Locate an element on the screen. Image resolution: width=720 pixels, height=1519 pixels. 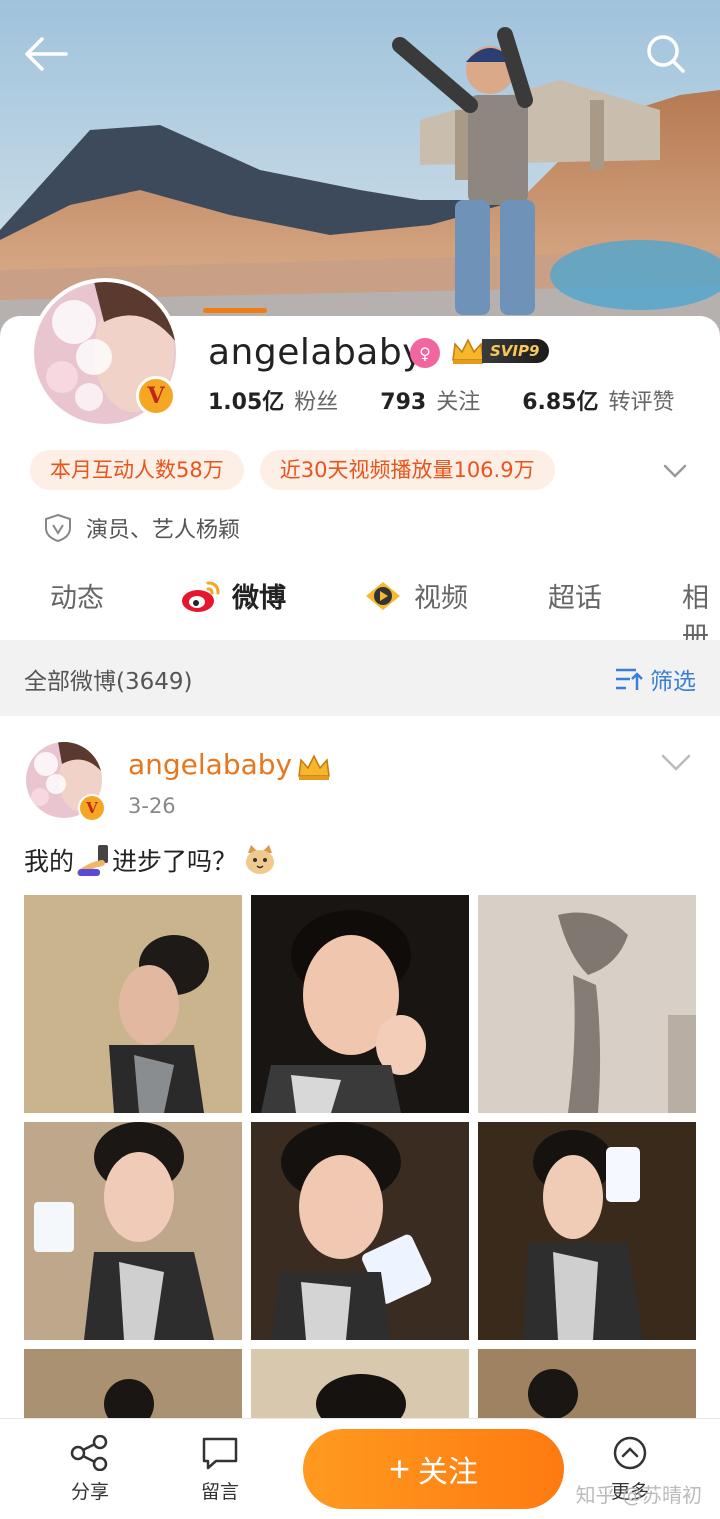
message-icon is located at coordinates (220, 1453).